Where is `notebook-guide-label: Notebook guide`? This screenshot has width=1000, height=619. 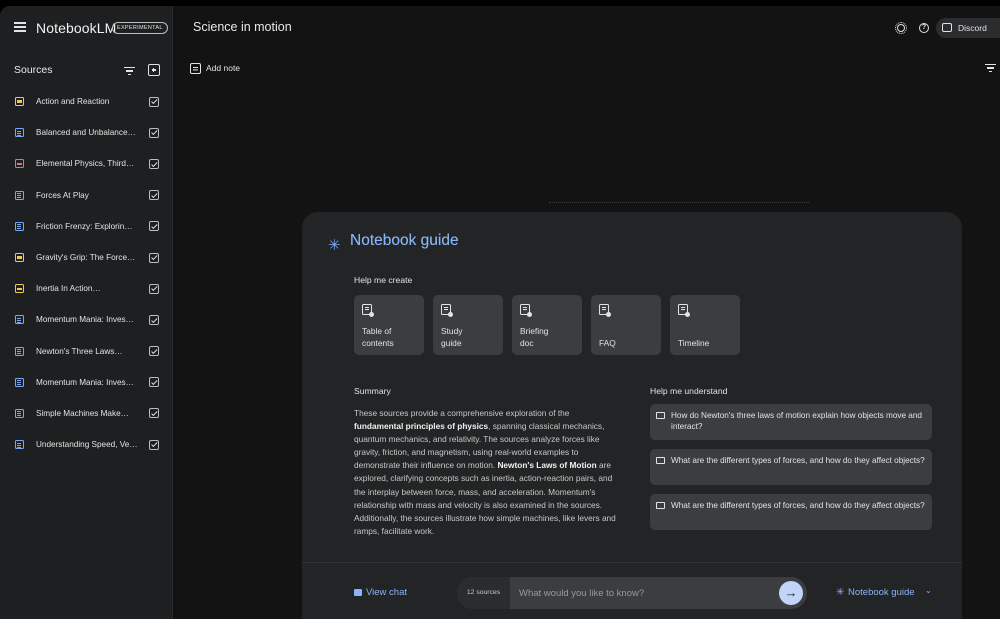 notebook-guide-label: Notebook guide is located at coordinates (881, 592).